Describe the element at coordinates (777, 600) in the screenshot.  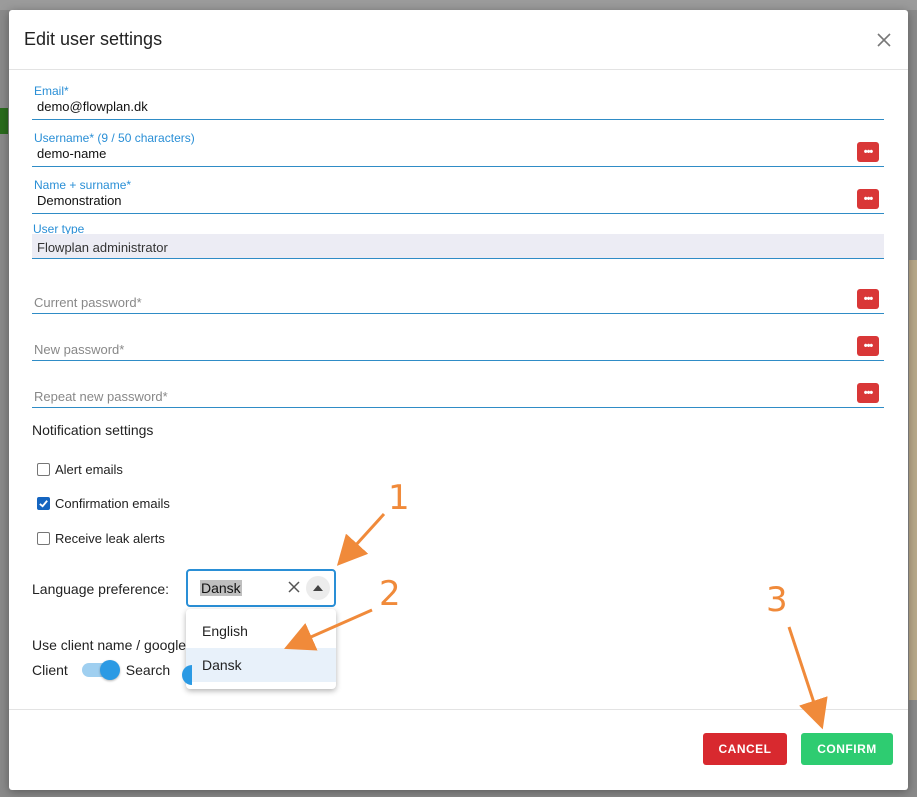
I see `annotation-number-3: 3` at that location.